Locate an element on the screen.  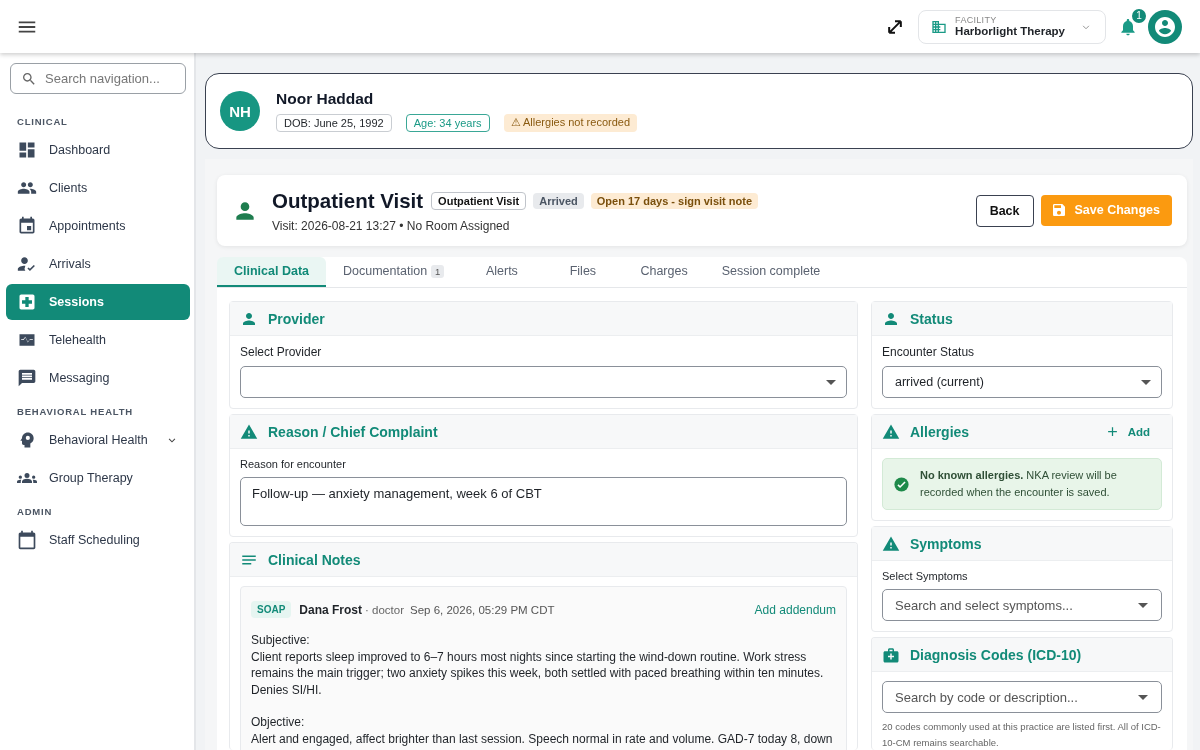
provider-select is located at coordinates (543, 382).